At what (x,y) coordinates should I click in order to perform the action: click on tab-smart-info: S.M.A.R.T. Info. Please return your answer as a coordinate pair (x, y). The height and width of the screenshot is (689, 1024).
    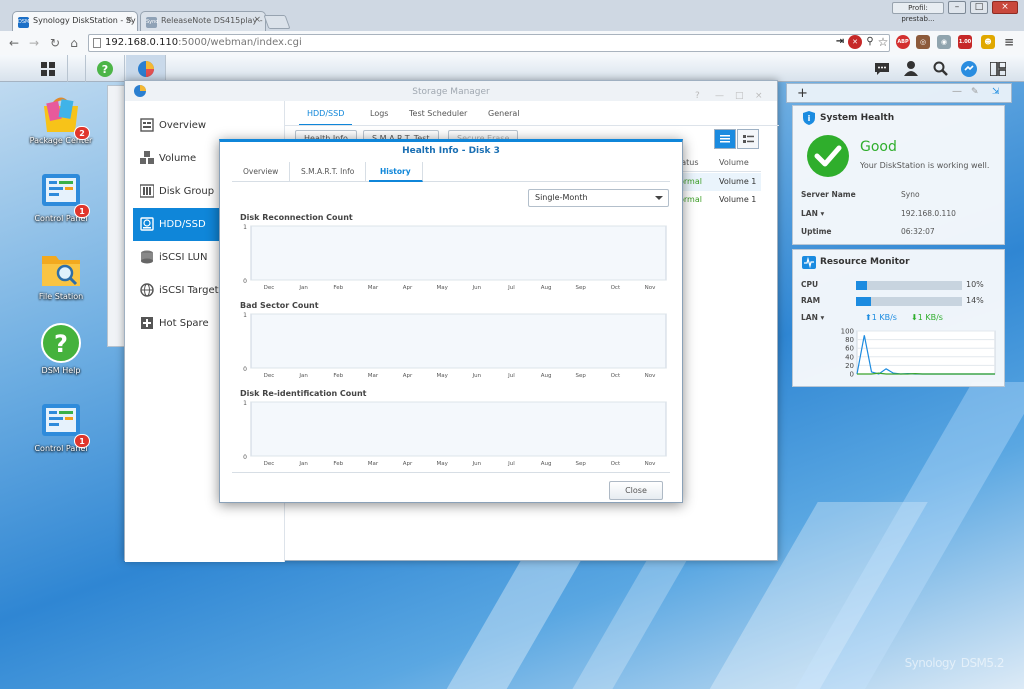
    Looking at the image, I should click on (328, 172).